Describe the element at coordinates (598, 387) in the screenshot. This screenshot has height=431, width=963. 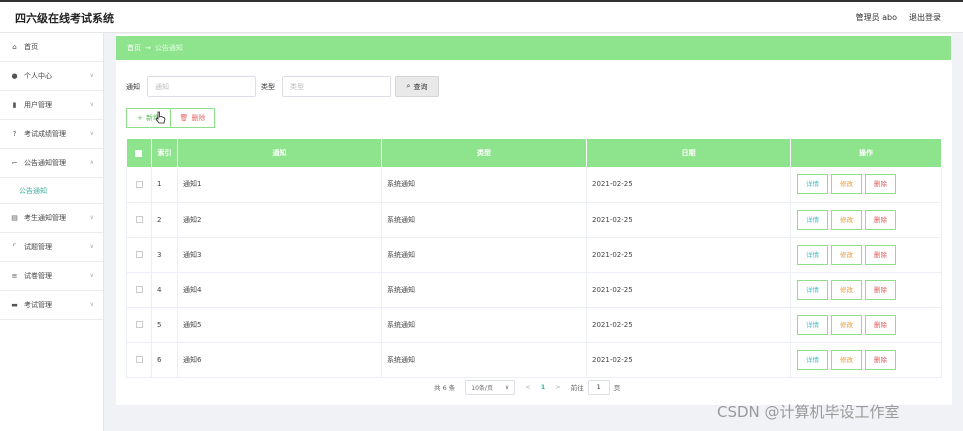
I see `goto-page-input` at that location.